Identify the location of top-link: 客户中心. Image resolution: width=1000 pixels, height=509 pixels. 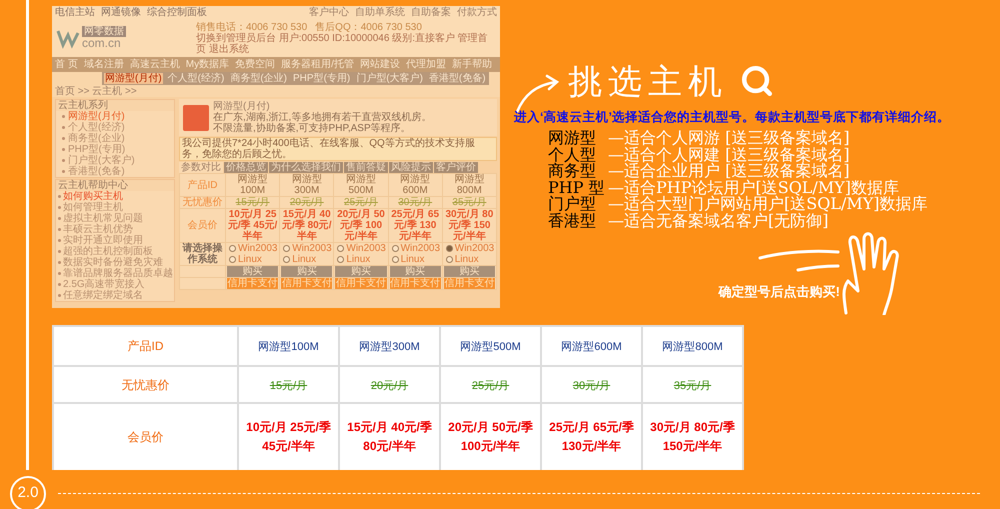
(329, 12).